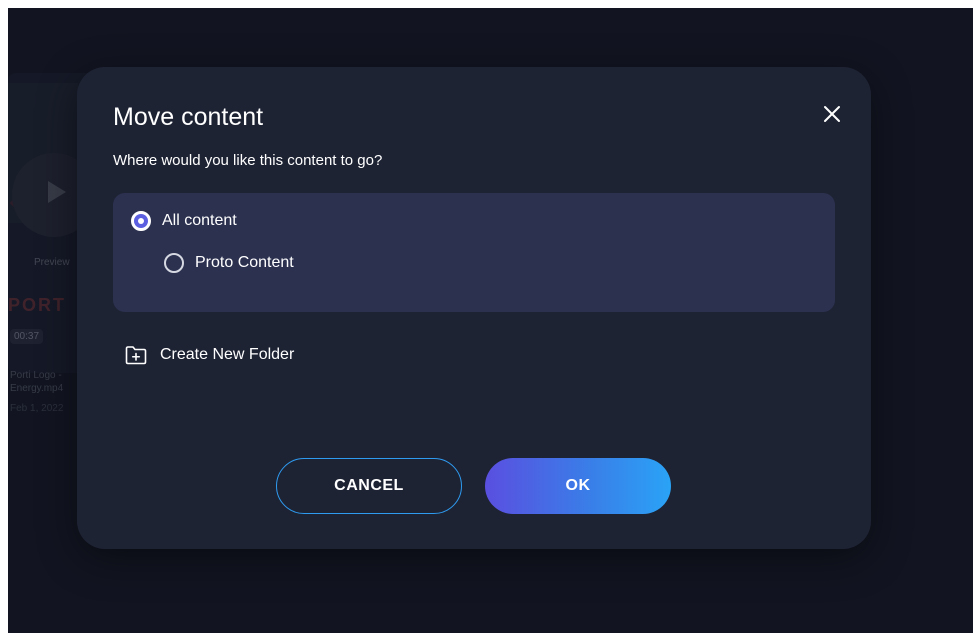  Describe the element at coordinates (141, 221) in the screenshot. I see `radio-selected-icon` at that location.